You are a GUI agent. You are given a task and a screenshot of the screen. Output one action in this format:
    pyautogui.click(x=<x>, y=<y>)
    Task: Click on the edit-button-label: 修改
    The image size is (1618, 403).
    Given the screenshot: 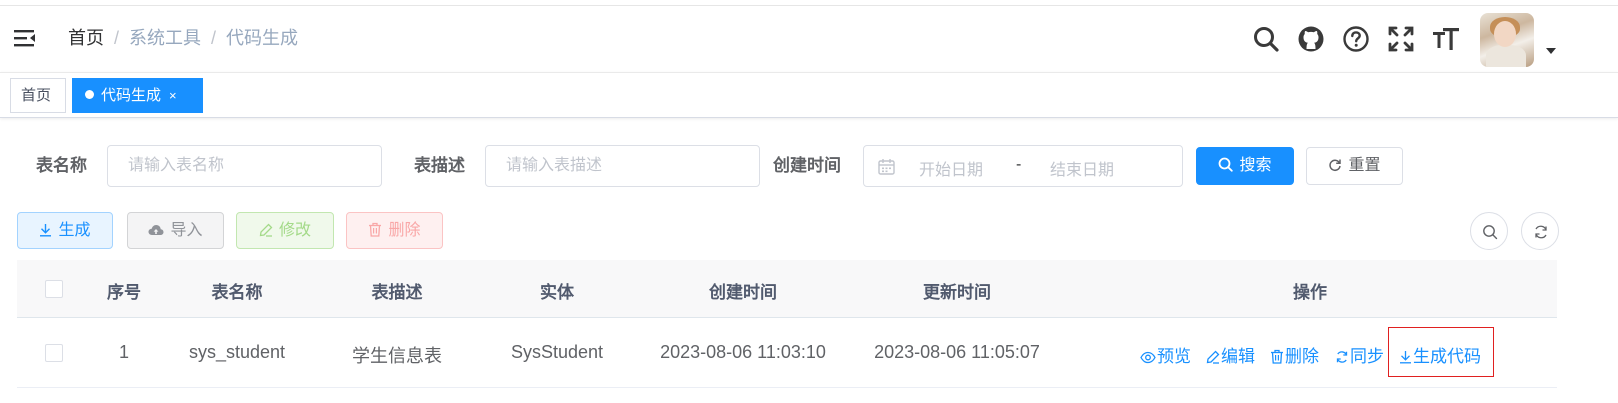 What is the action you would take?
    pyautogui.click(x=294, y=230)
    